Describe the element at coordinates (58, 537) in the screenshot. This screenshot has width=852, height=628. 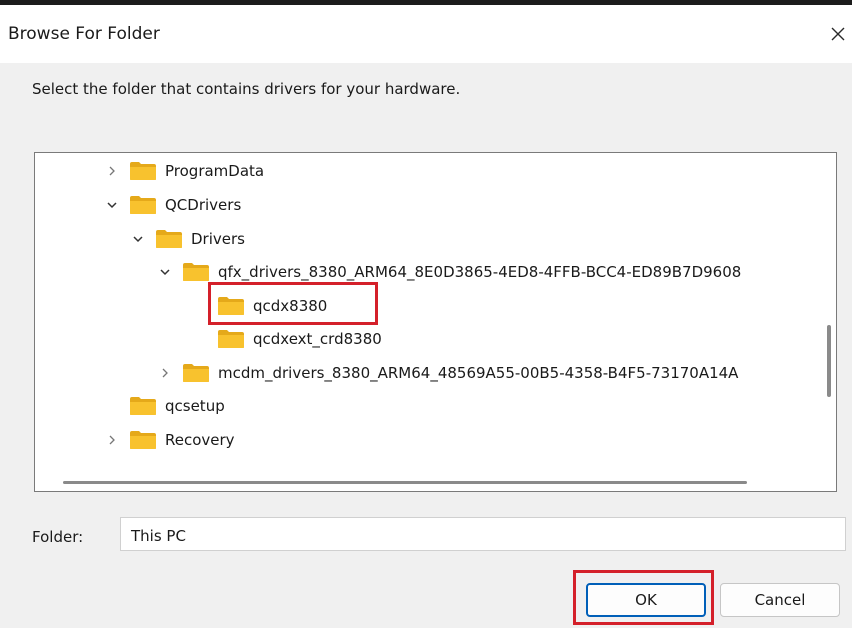
I see `folder-label: Folder:` at that location.